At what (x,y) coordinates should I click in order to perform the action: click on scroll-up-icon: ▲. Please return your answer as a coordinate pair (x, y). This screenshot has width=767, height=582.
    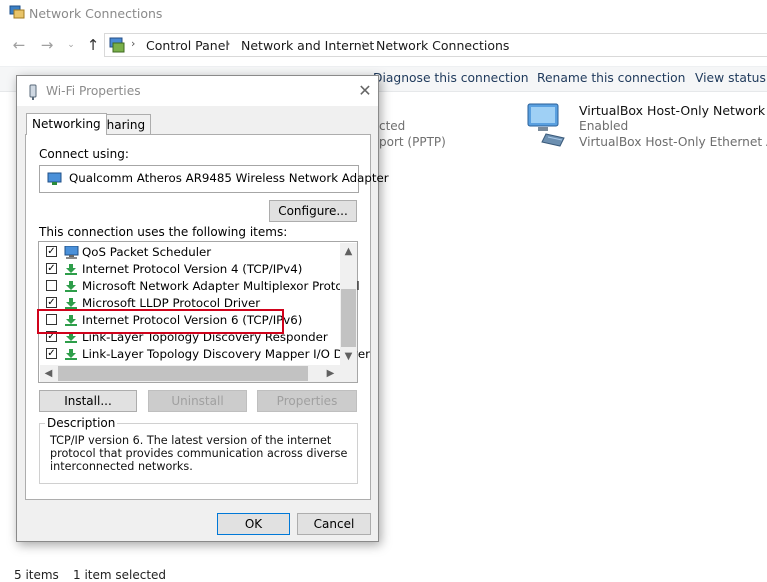
    Looking at the image, I should click on (348, 251).